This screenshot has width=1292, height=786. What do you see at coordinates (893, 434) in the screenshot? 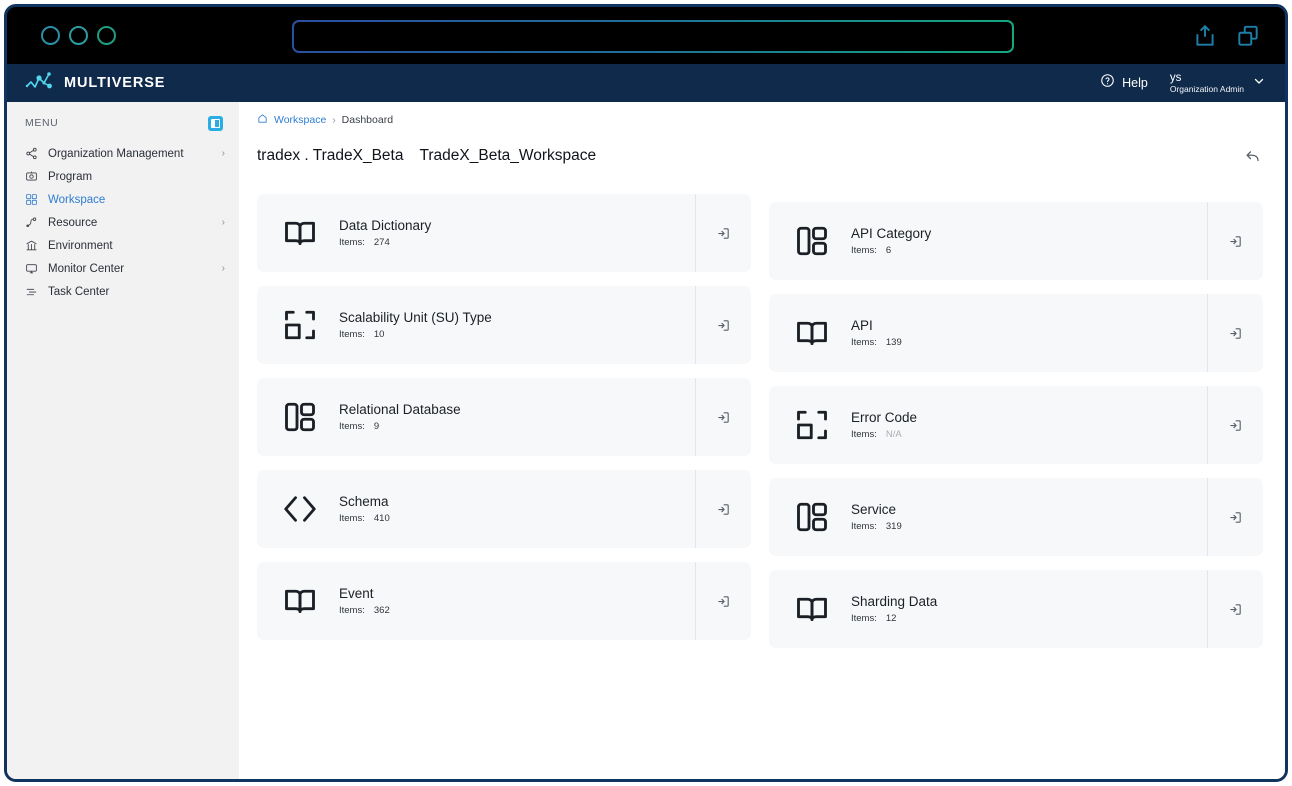
I see `items-count: N/A` at bounding box center [893, 434].